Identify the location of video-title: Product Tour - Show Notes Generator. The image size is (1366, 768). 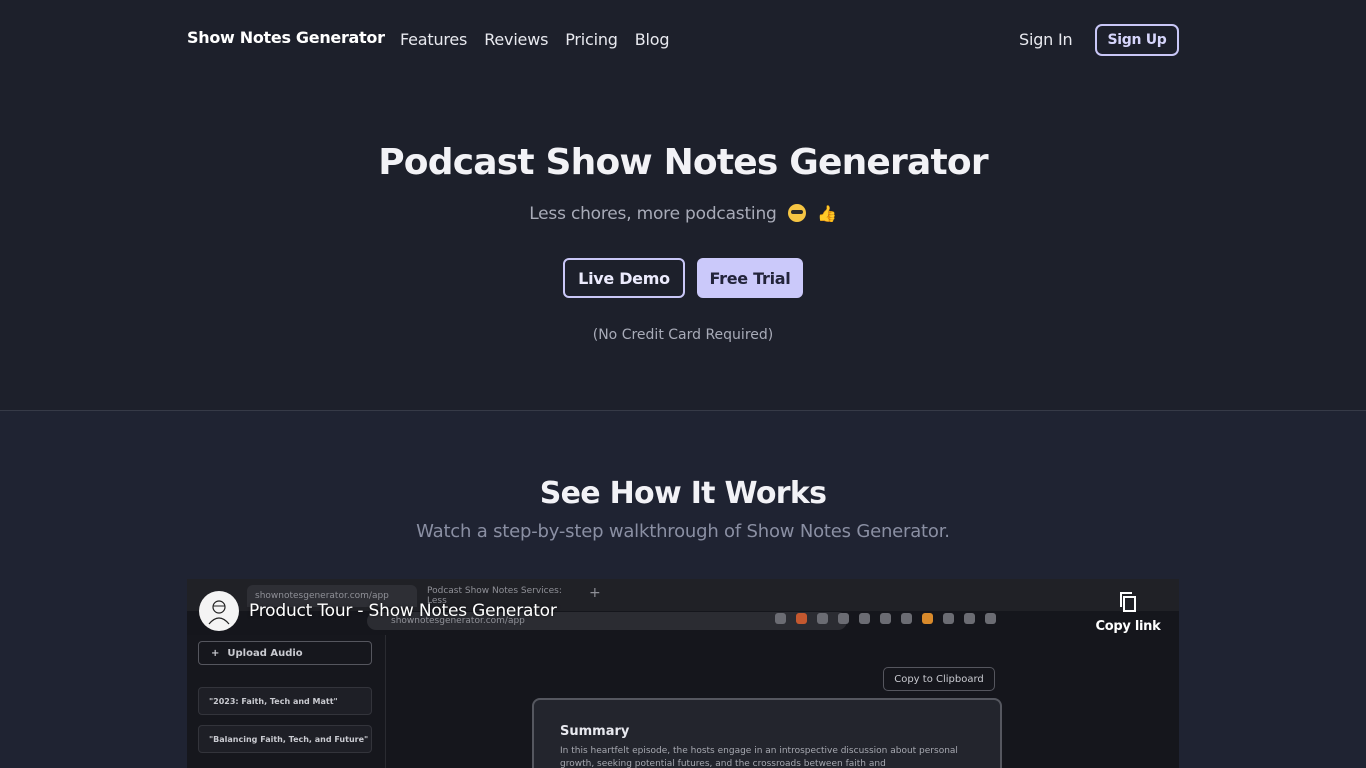
(403, 611).